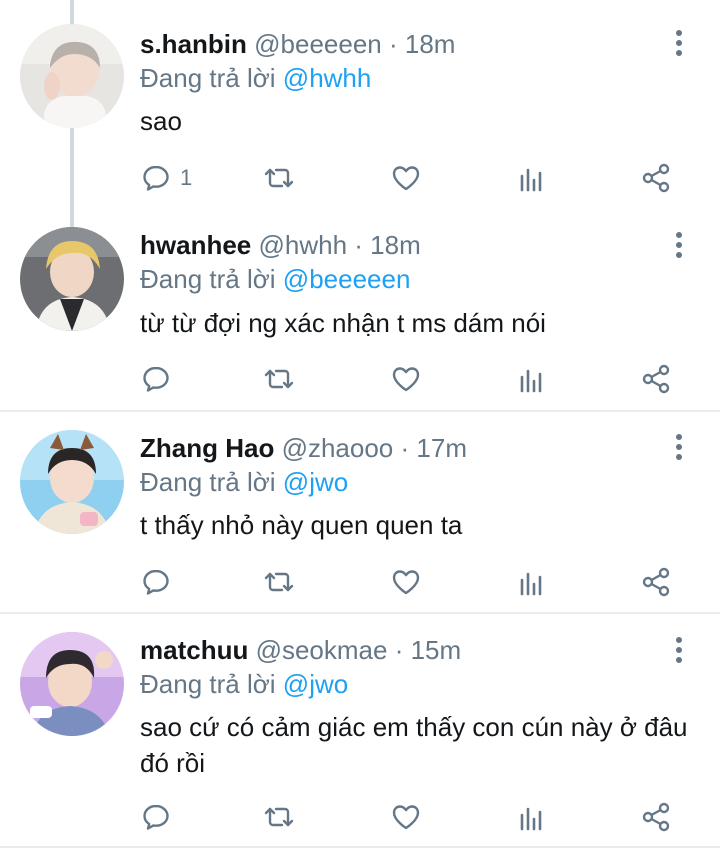 This screenshot has width=720, height=849. I want to click on display-name: s.hanbin, so click(193, 44).